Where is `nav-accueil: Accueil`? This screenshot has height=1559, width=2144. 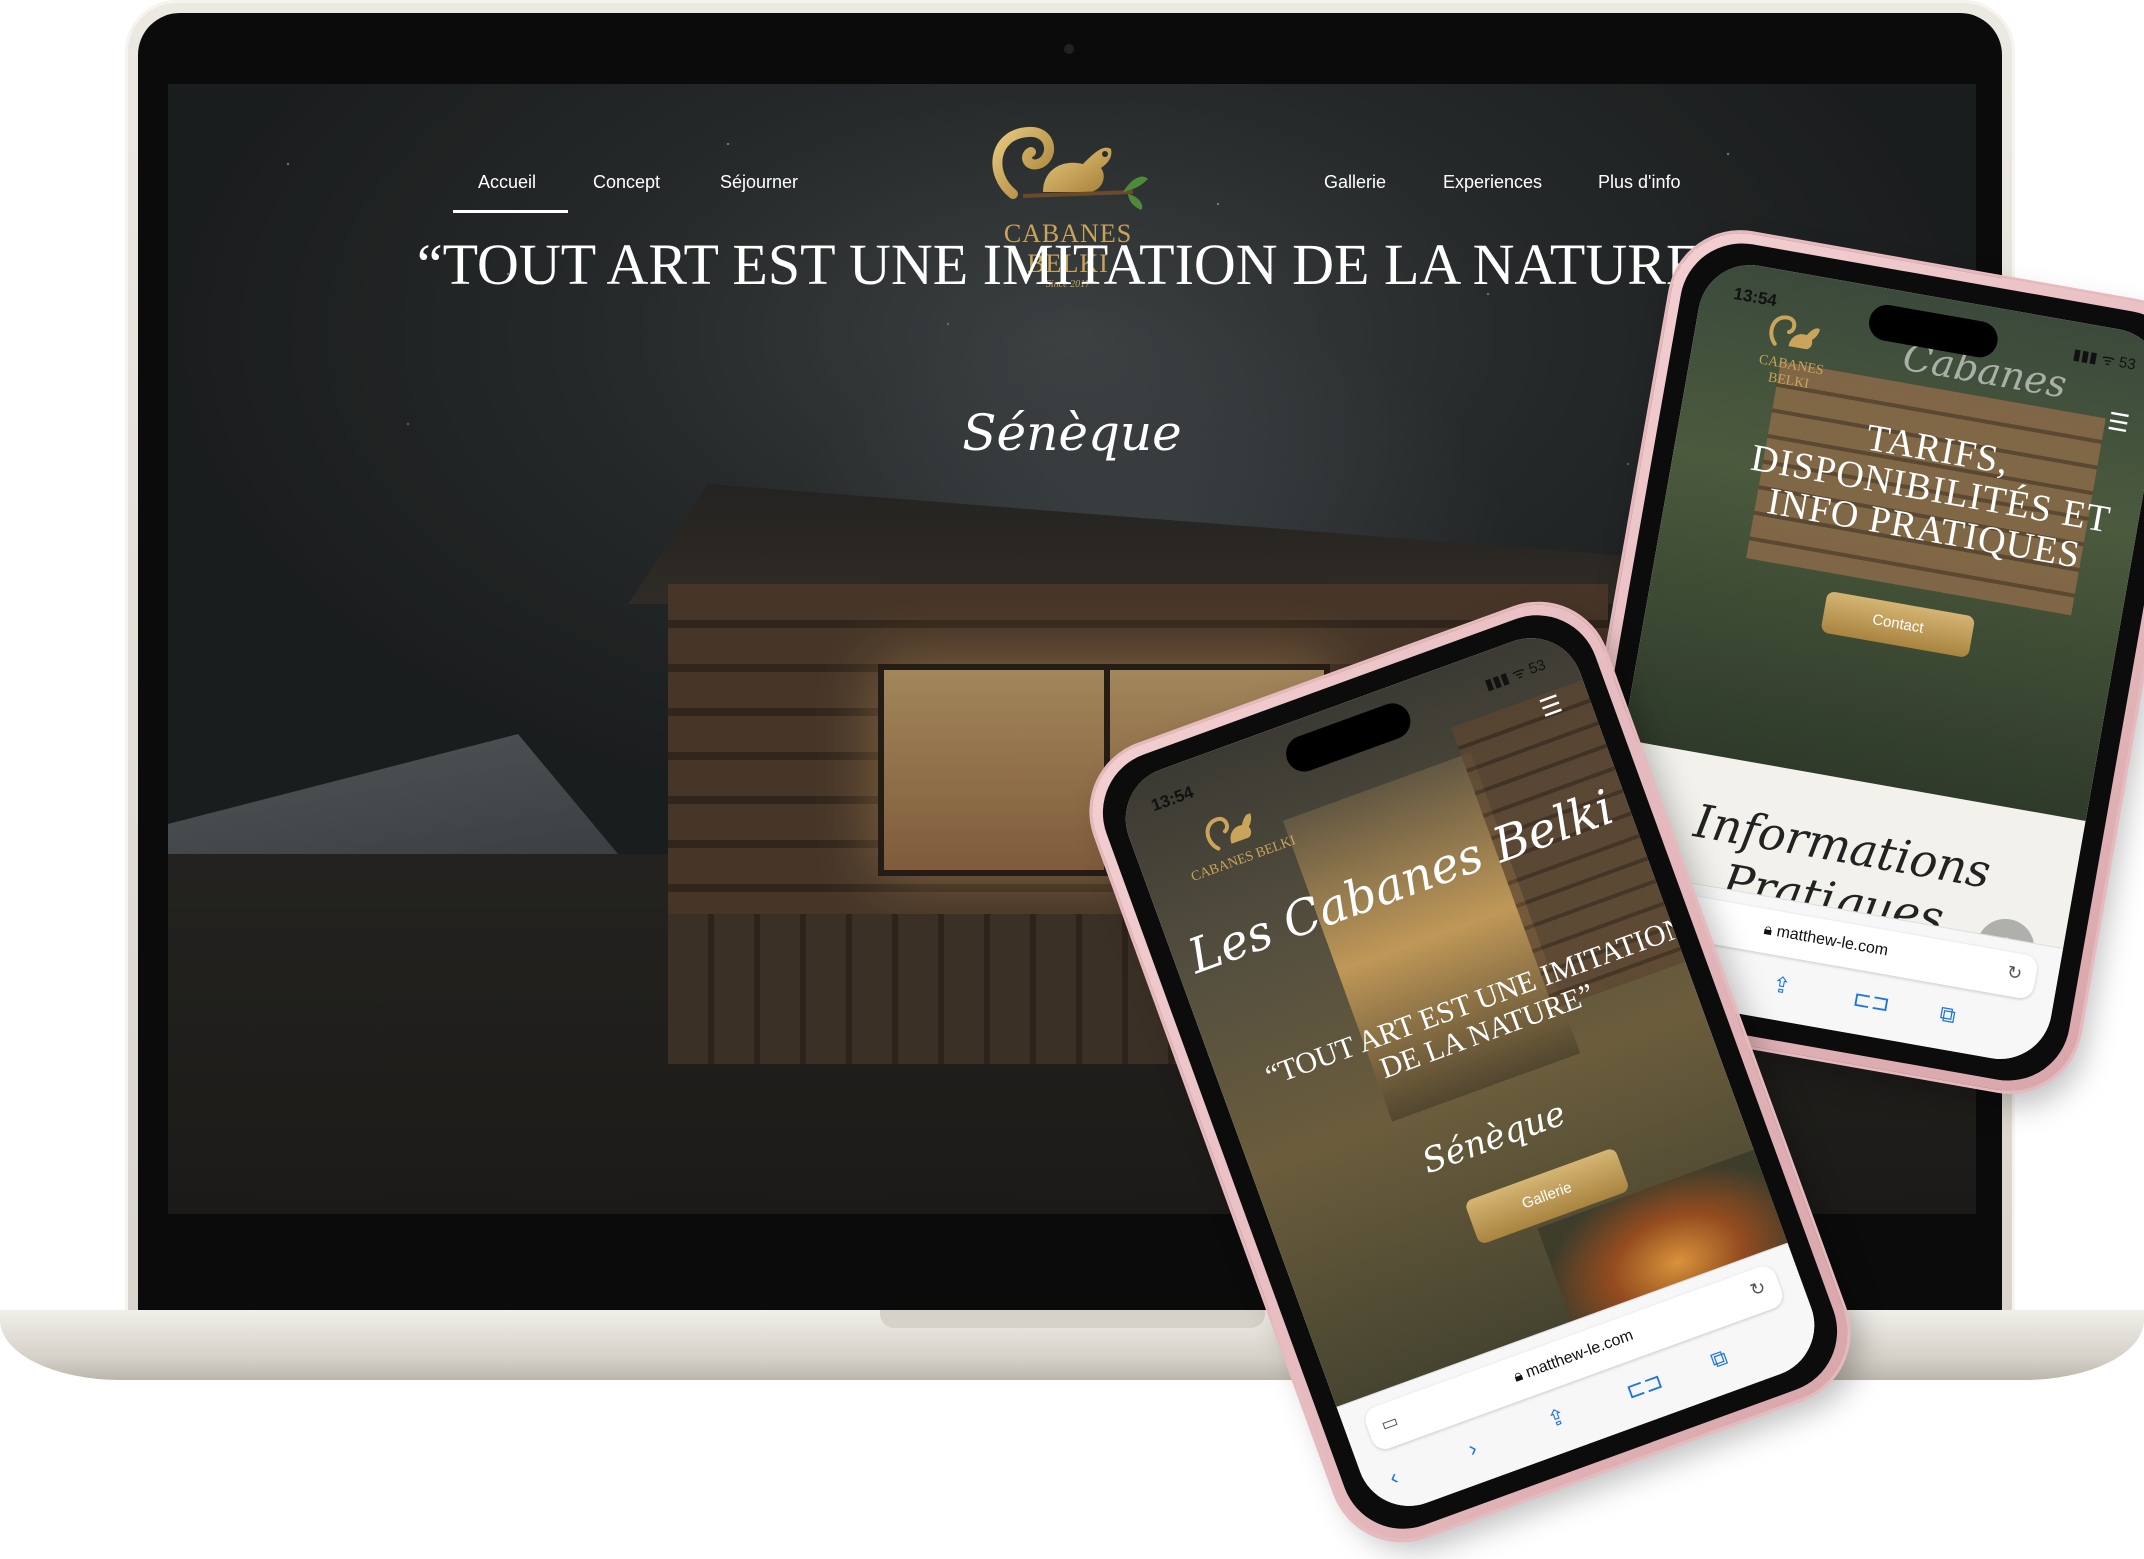
nav-accueil: Accueil is located at coordinates (507, 182).